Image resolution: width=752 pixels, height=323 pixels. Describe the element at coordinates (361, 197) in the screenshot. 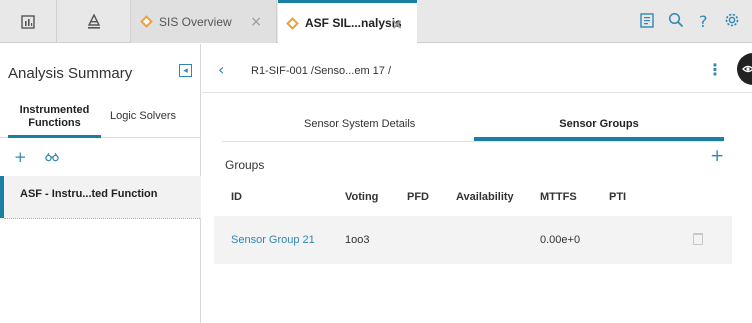

I see `column-header-voting: Voting` at that location.